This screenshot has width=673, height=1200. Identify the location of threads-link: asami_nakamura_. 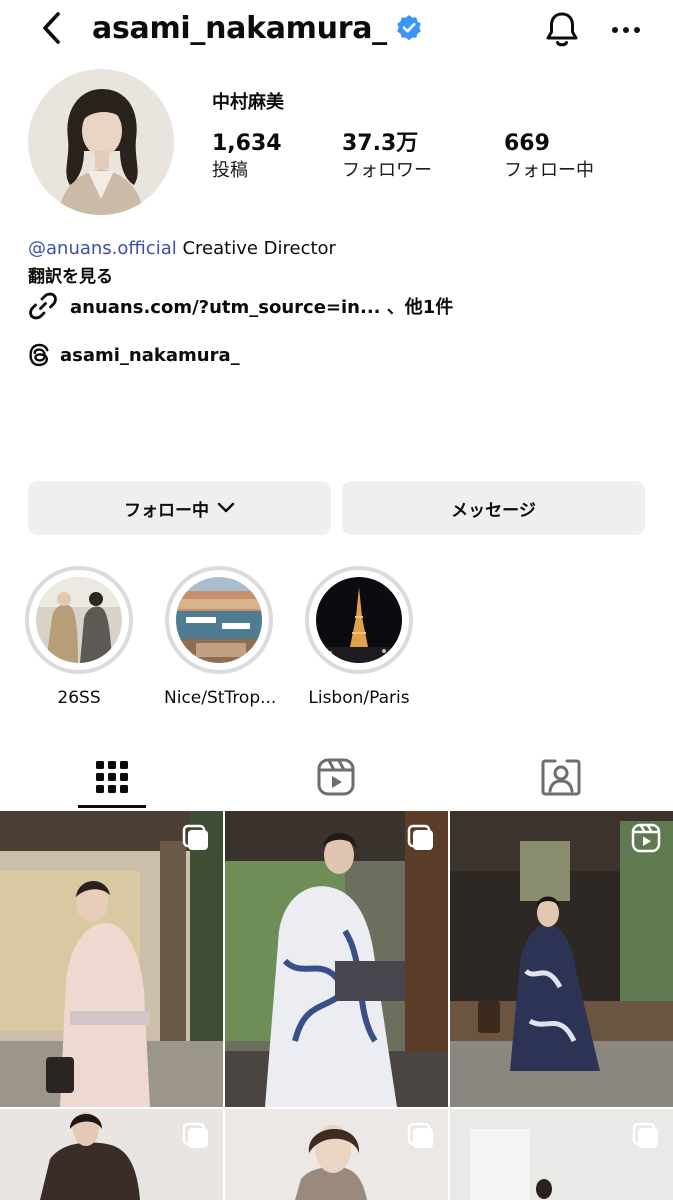
(134, 355).